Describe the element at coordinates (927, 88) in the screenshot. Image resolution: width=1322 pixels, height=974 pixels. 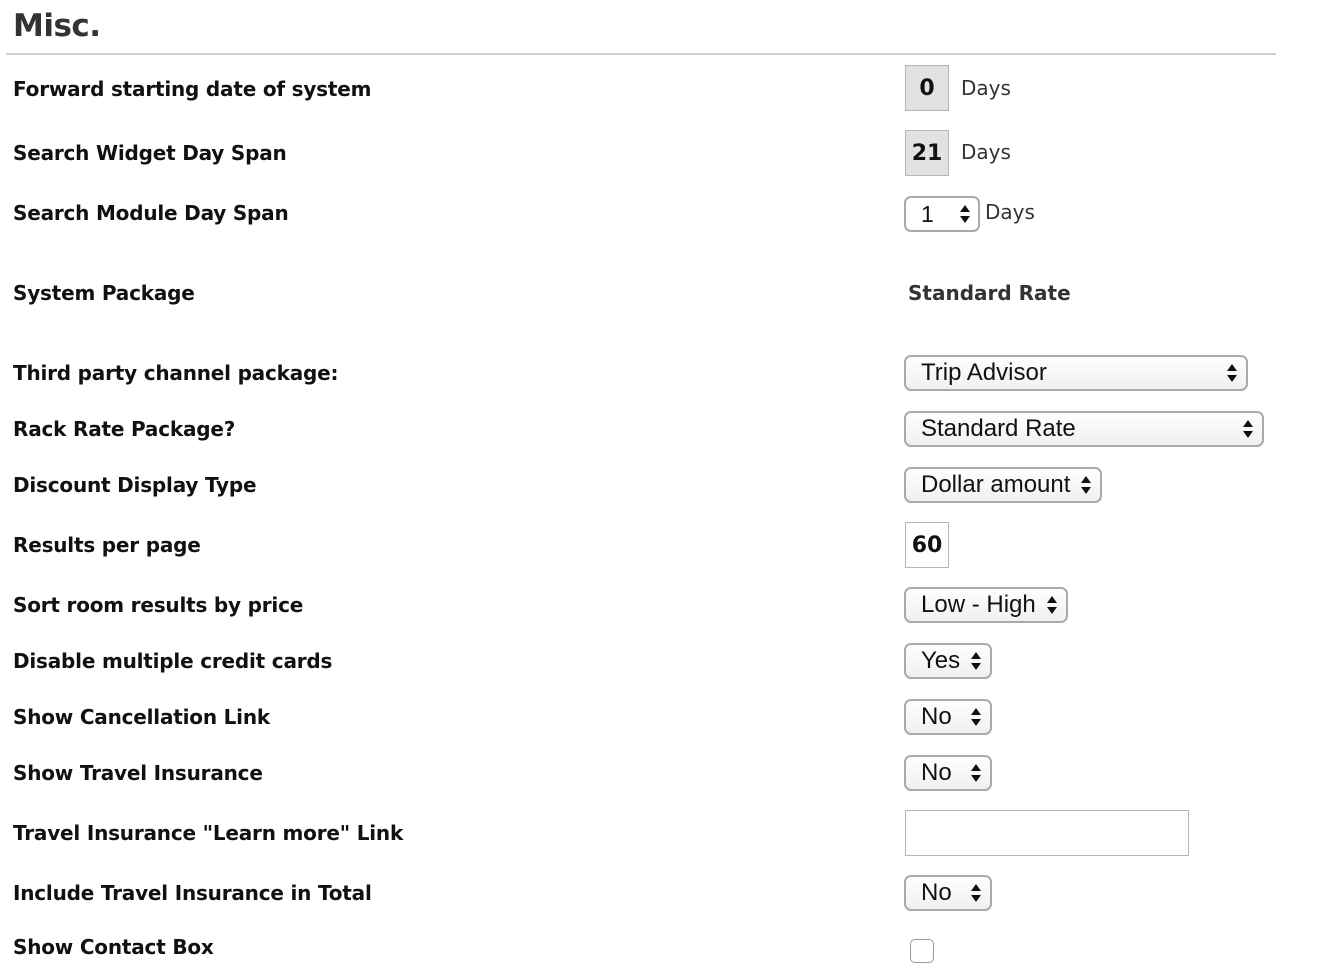
I see `forward-start-field: 0` at that location.